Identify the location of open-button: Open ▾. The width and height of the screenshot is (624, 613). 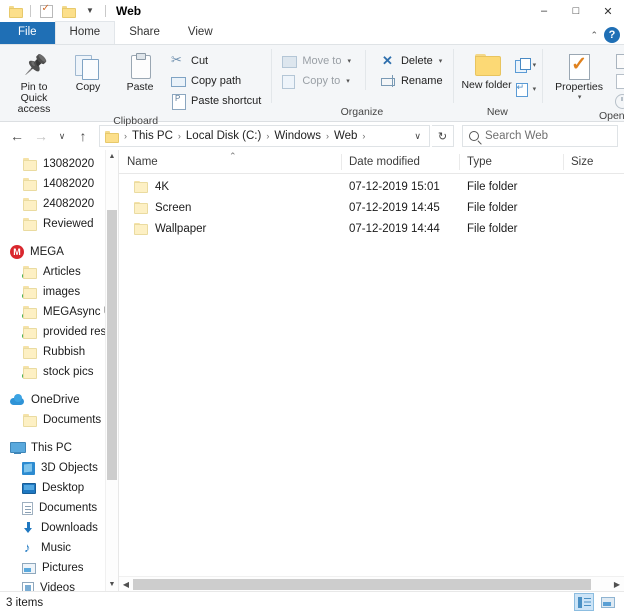
(617, 61).